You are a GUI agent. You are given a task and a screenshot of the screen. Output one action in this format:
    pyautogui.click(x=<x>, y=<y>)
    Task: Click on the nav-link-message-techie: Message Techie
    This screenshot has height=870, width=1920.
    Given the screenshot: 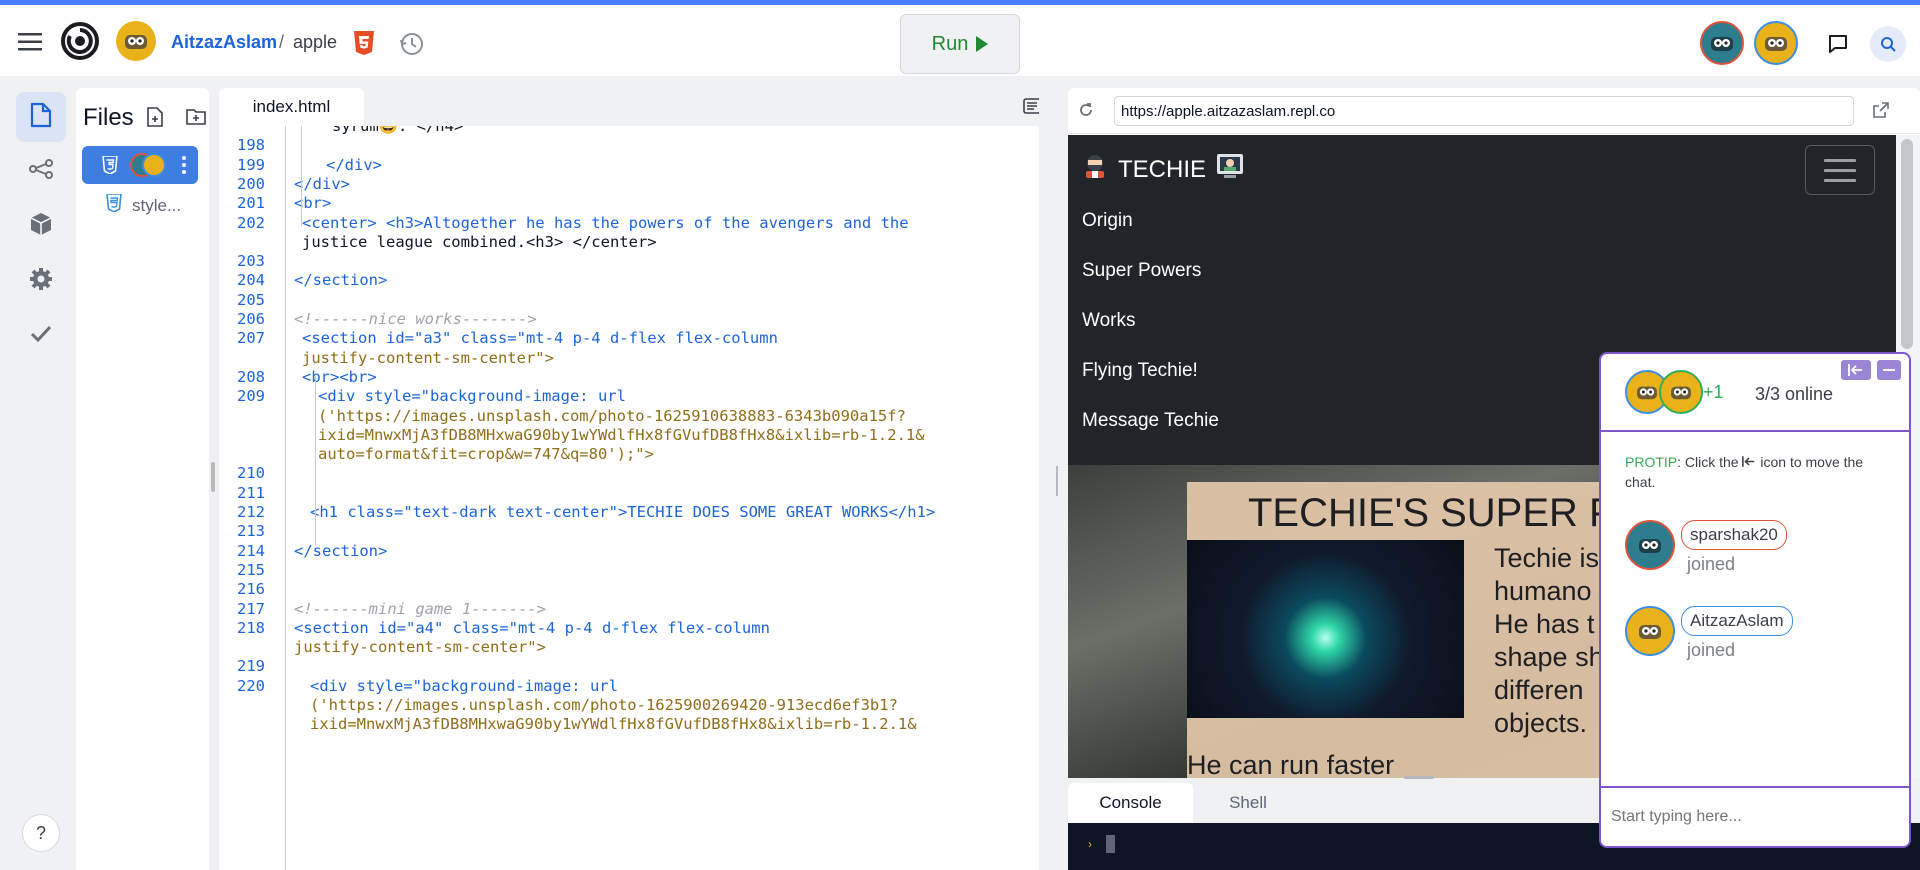 What is the action you would take?
    pyautogui.click(x=1150, y=421)
    